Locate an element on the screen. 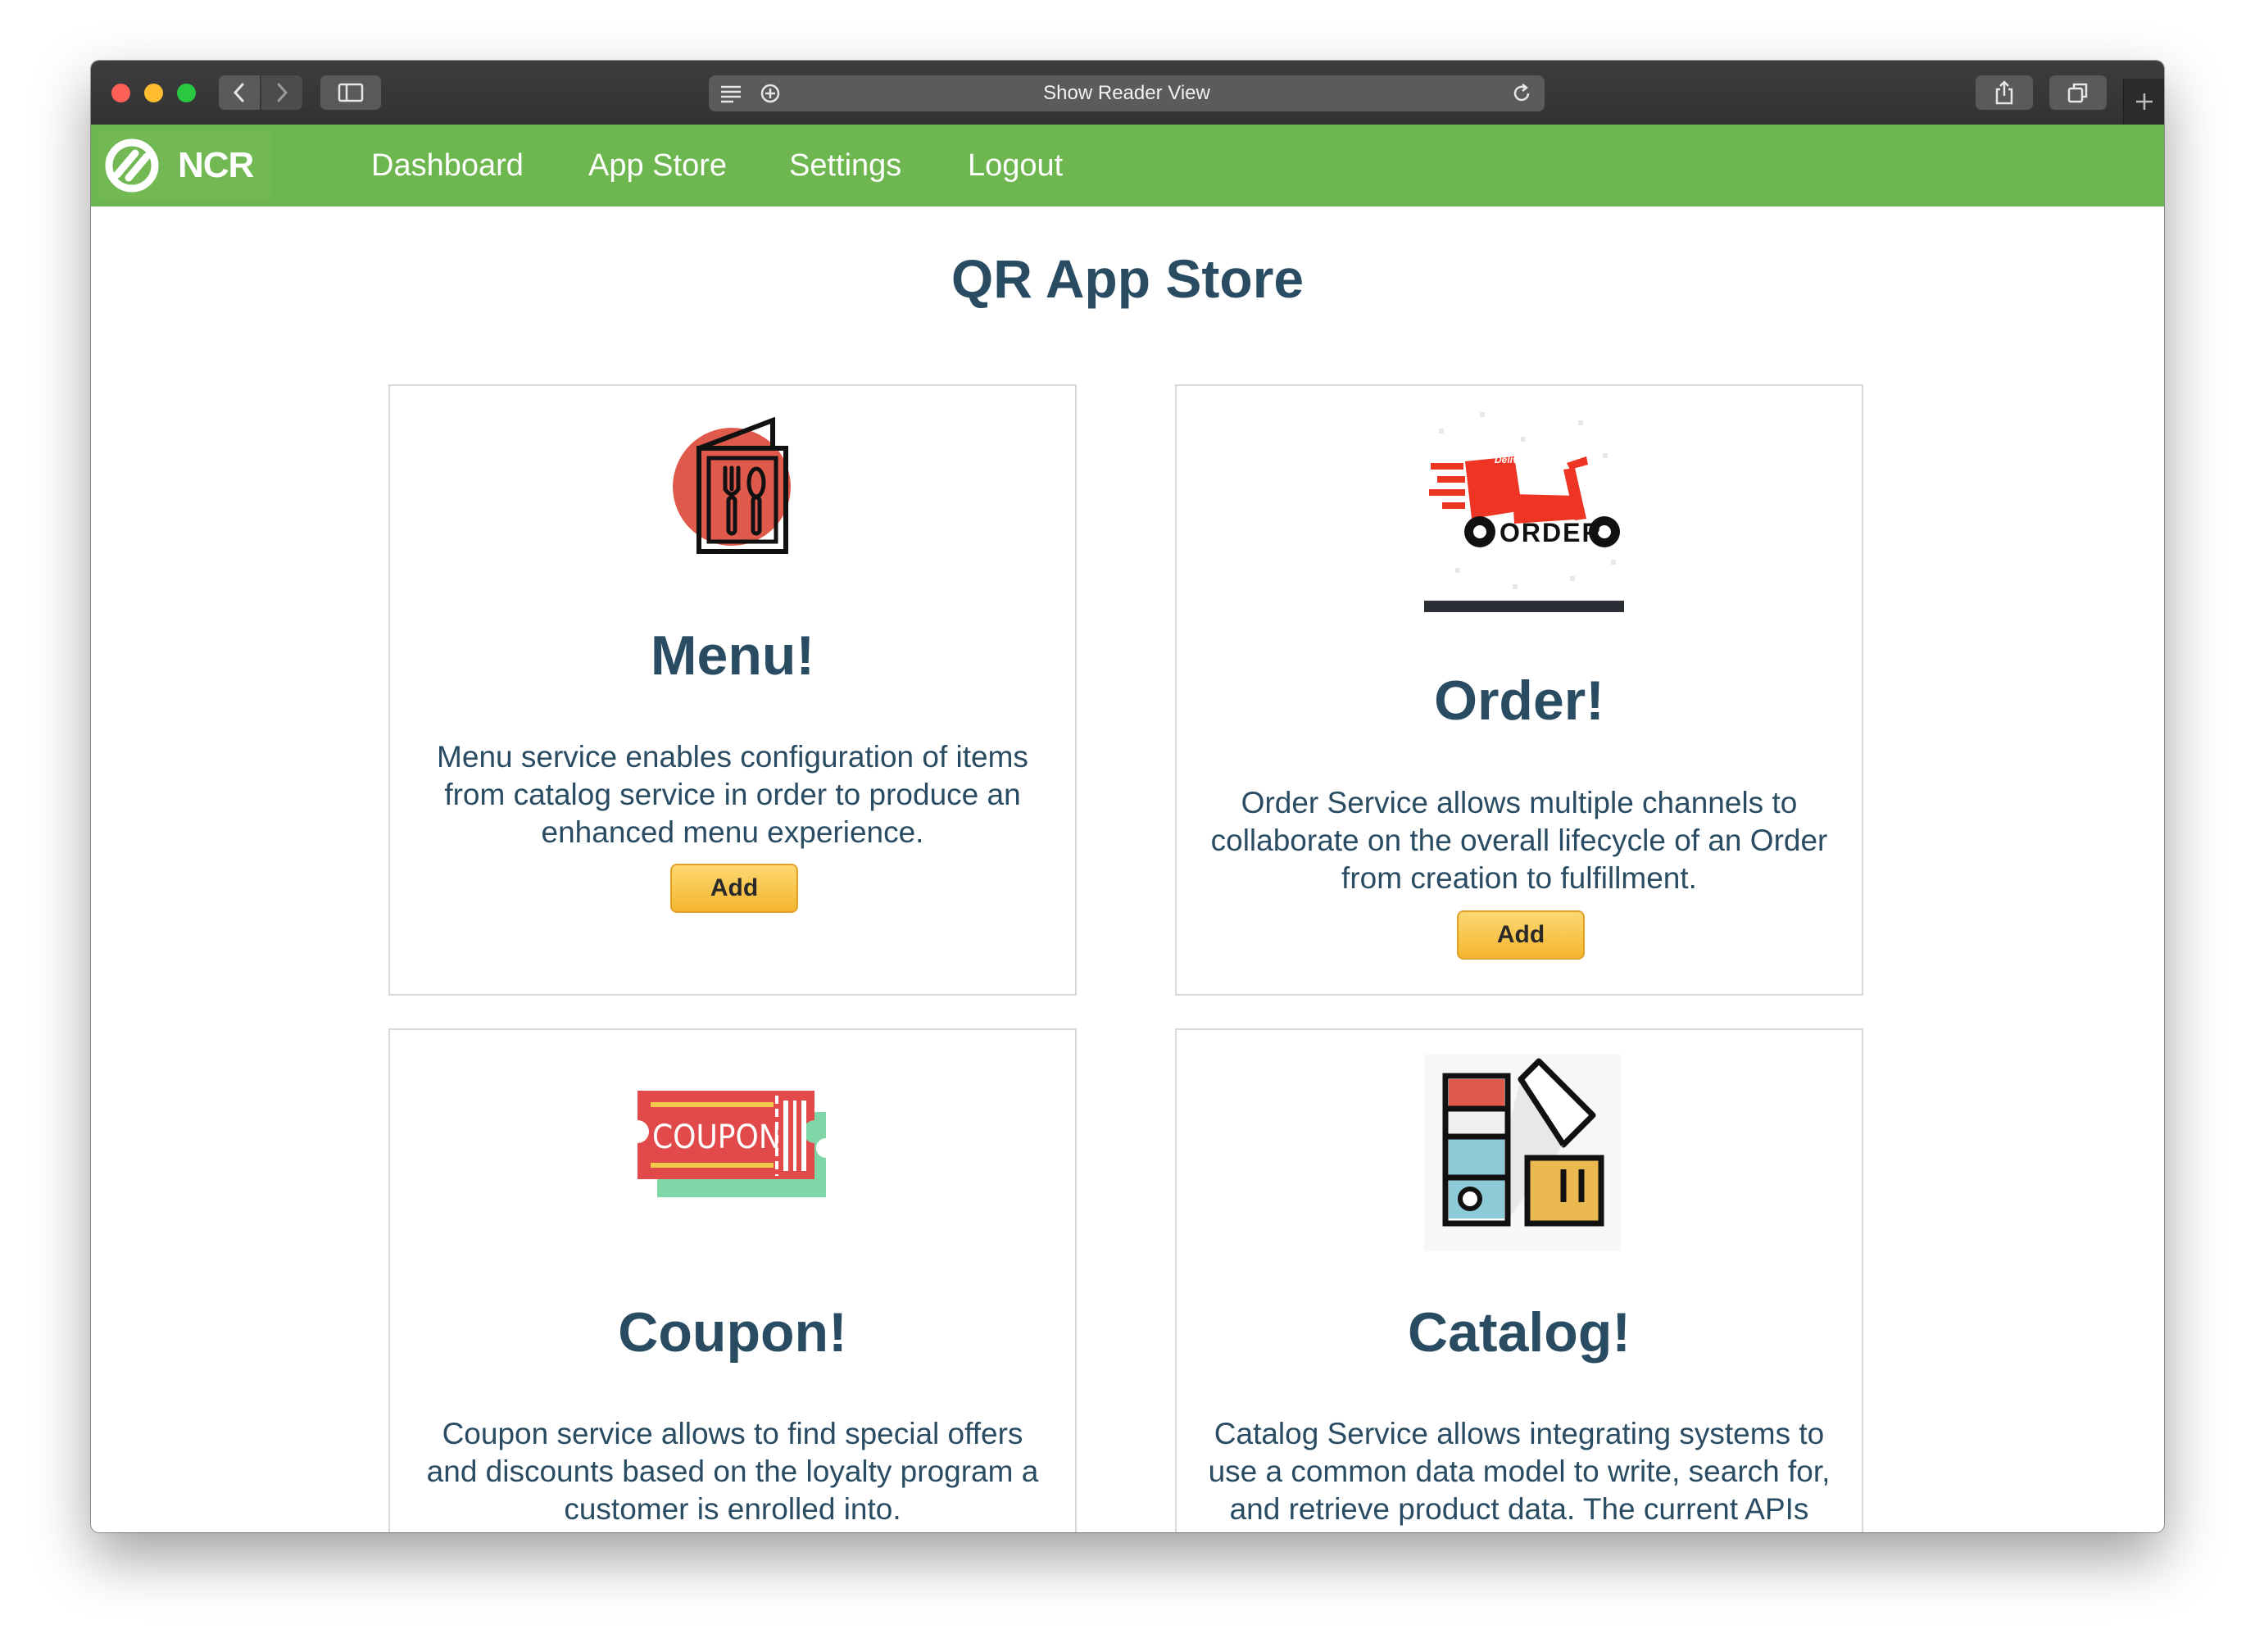  back-button is located at coordinates (240, 92).